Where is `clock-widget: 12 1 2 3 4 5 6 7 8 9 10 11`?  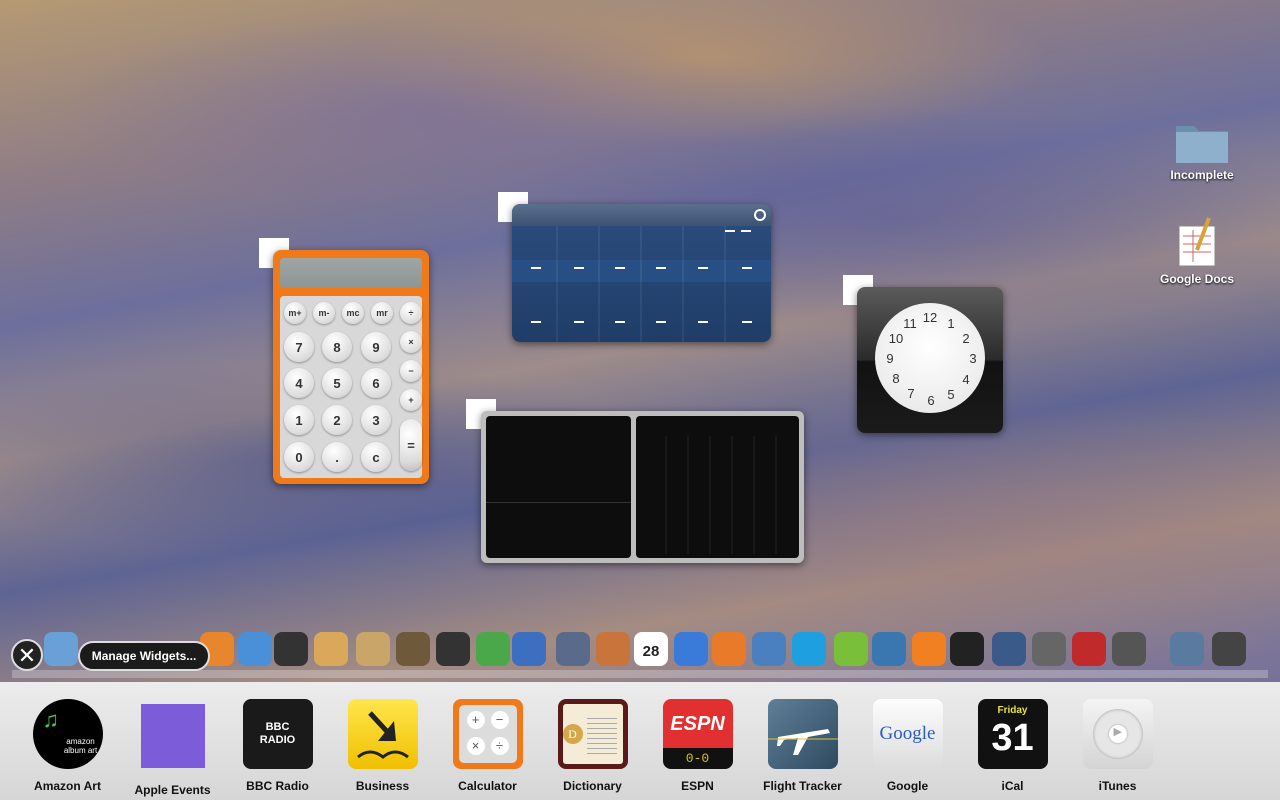
clock-widget: 12 1 2 3 4 5 6 7 8 9 10 11 is located at coordinates (930, 360).